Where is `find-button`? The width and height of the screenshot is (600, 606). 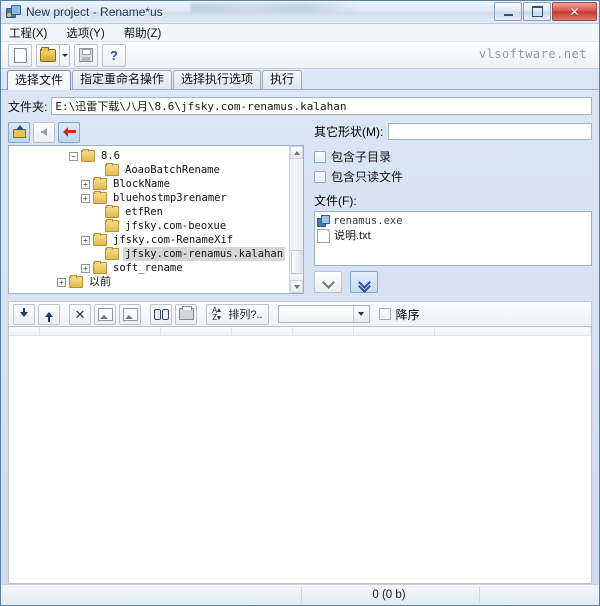 find-button is located at coordinates (161, 314).